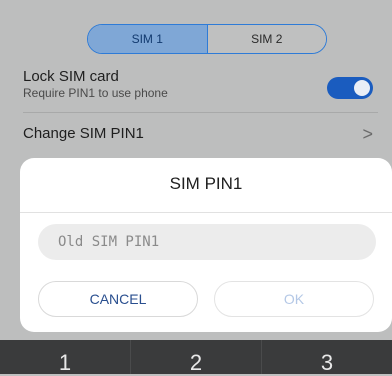  What do you see at coordinates (294, 299) in the screenshot?
I see `ok-button: OK` at bounding box center [294, 299].